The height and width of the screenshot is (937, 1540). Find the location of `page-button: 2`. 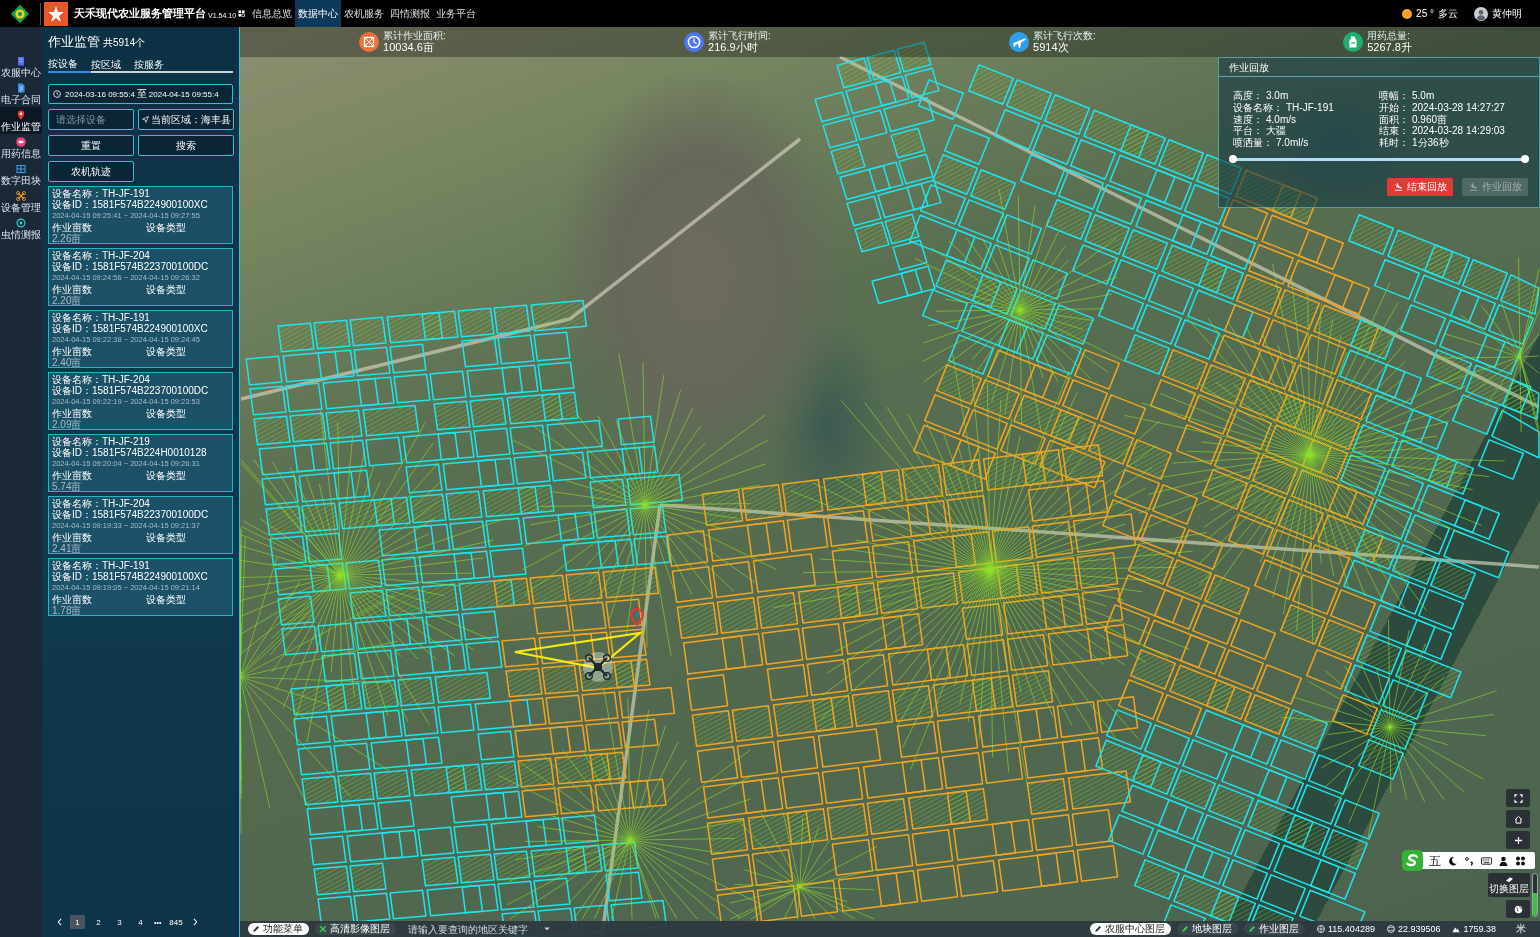

page-button: 2 is located at coordinates (98, 922).